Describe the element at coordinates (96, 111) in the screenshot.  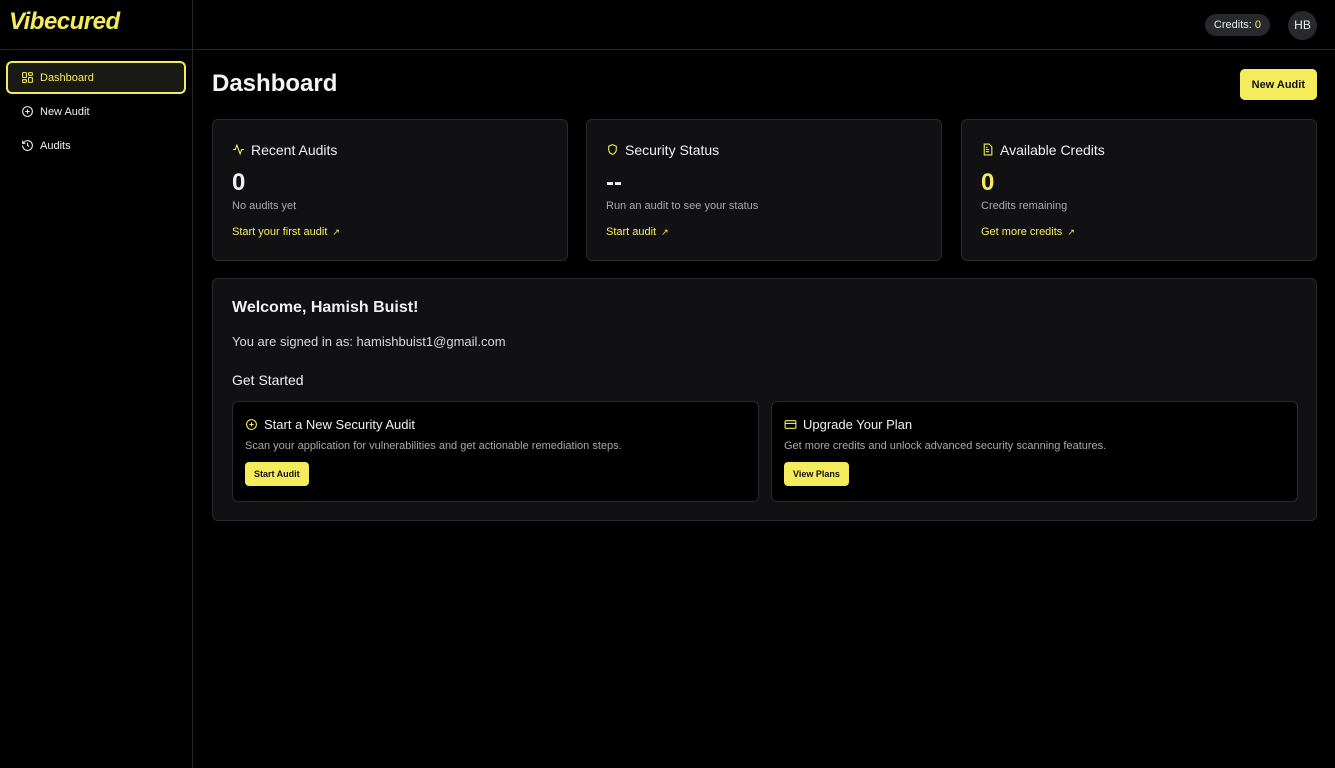
I see `sidebar-item-new-audit: New Audit` at that location.